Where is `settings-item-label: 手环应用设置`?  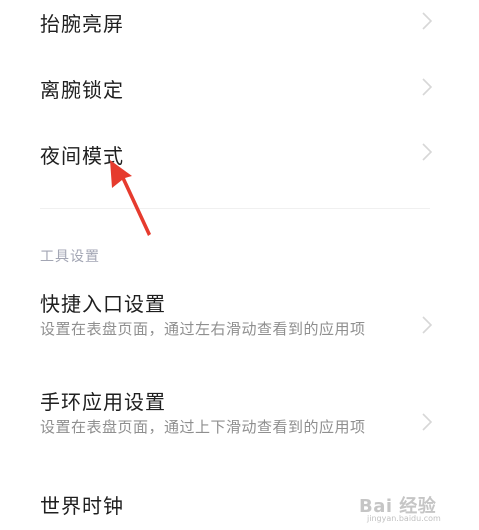 settings-item-label: 手环应用设置 is located at coordinates (103, 402).